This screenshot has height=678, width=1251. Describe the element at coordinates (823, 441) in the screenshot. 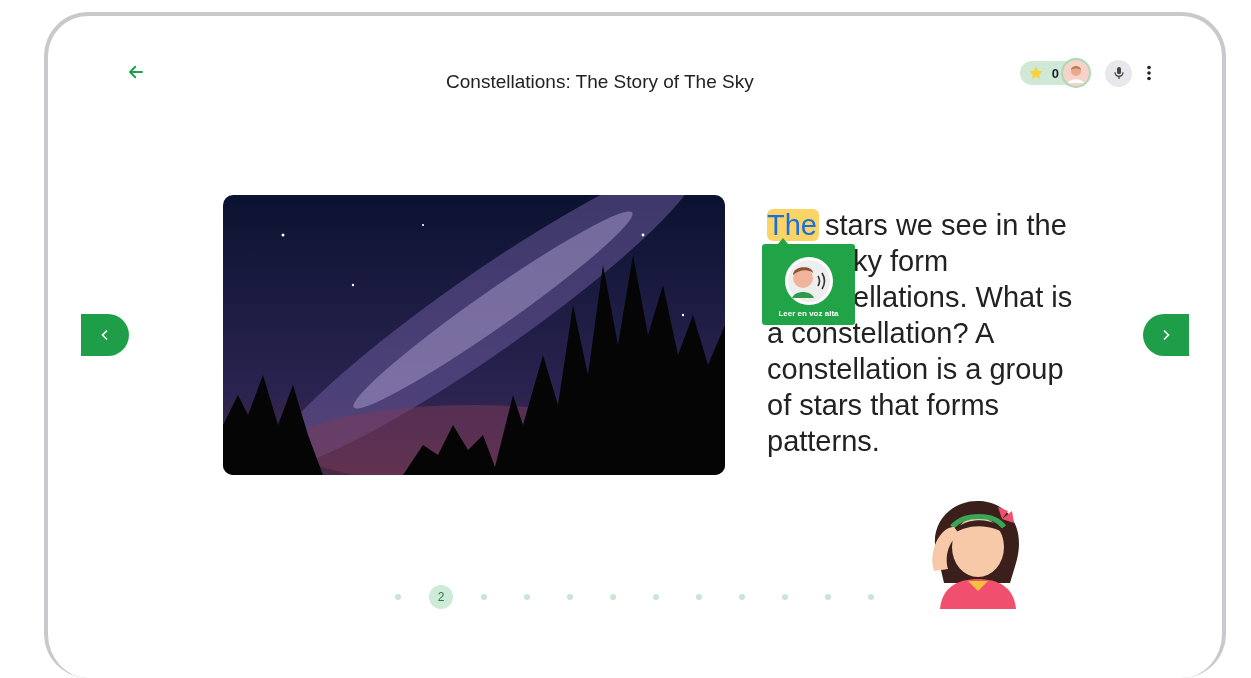

I see `passage-line: patterns.` at that location.